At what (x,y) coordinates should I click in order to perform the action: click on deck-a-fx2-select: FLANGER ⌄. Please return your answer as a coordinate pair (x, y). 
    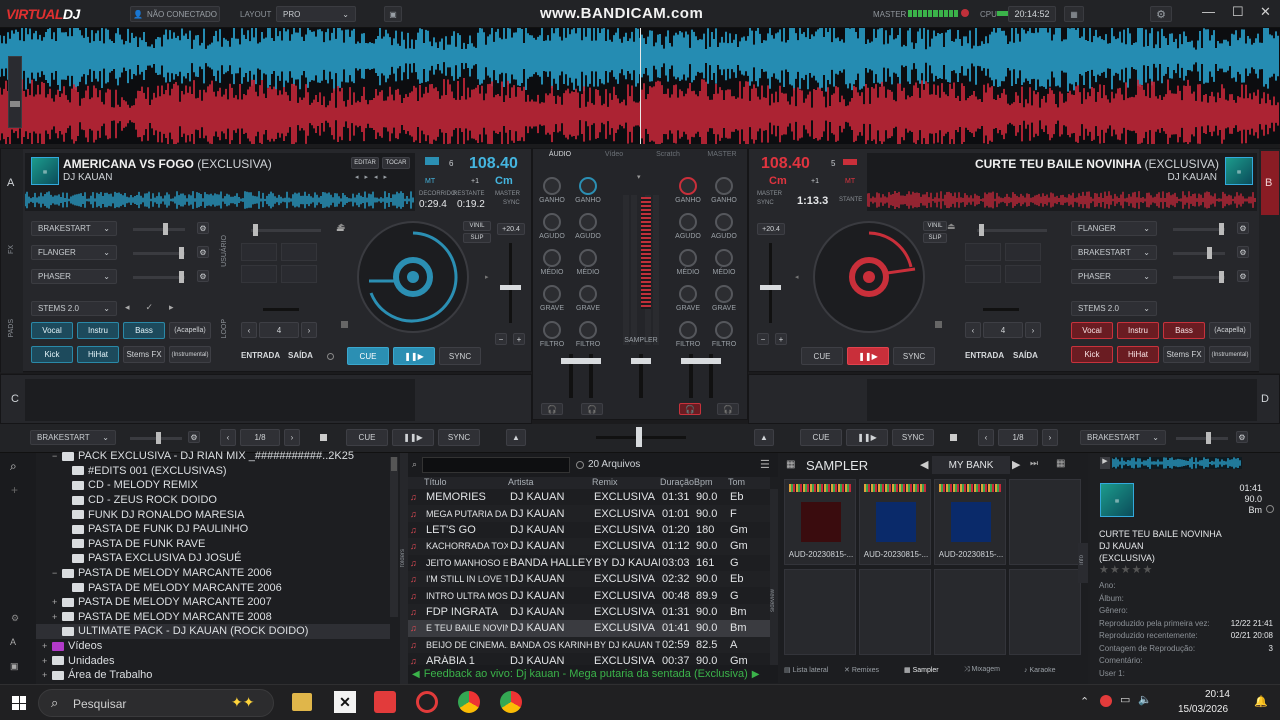
    Looking at the image, I should click on (74, 252).